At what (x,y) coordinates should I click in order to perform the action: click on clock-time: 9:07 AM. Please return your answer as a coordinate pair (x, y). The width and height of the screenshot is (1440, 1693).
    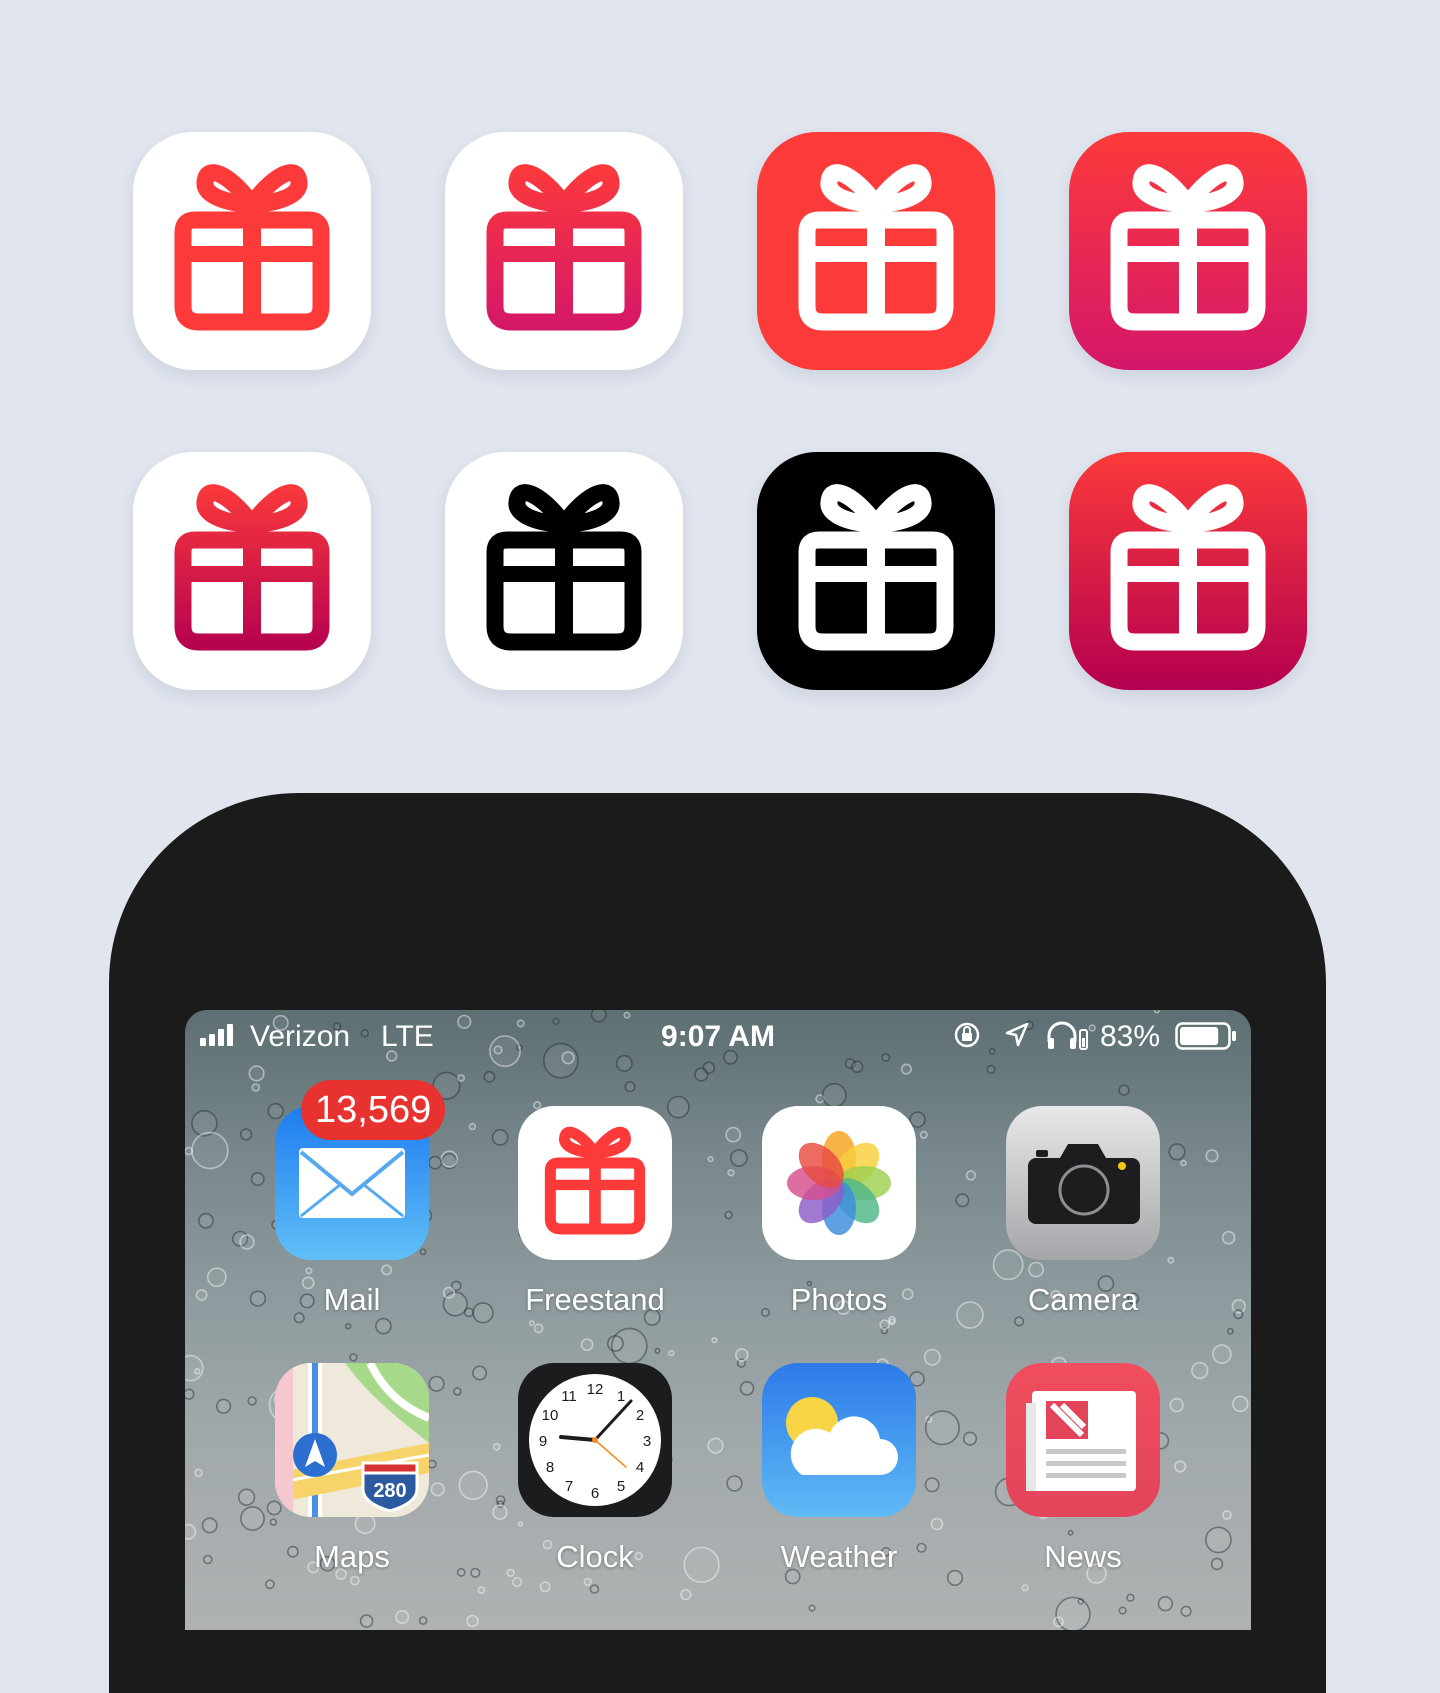
    Looking at the image, I should click on (718, 1036).